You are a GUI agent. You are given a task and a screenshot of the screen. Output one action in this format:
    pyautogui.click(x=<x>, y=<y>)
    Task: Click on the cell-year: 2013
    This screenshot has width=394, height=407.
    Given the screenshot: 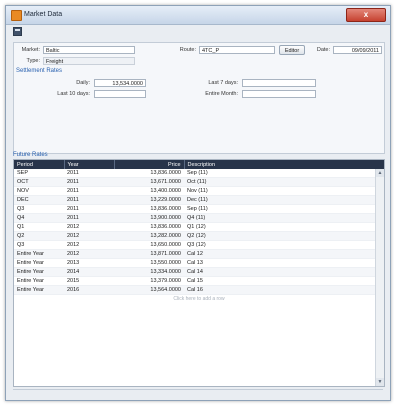 What is the action you would take?
    pyautogui.click(x=89, y=263)
    